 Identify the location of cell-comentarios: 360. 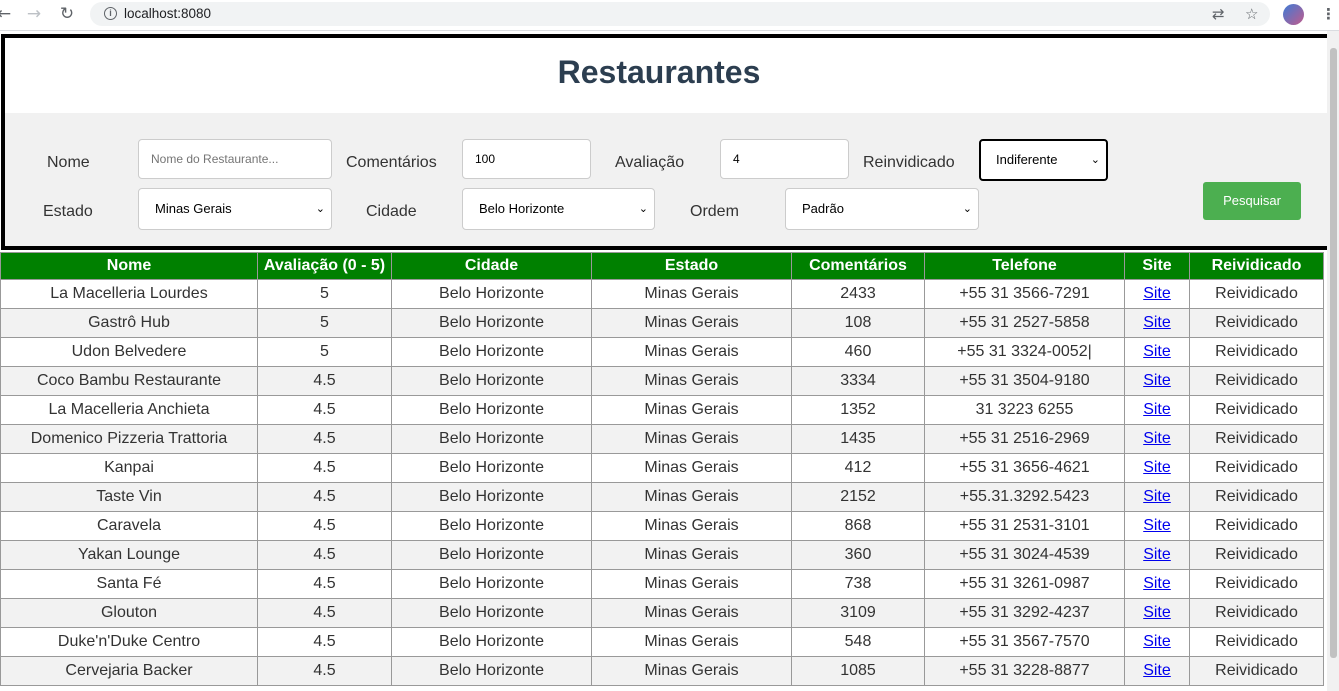
(858, 555).